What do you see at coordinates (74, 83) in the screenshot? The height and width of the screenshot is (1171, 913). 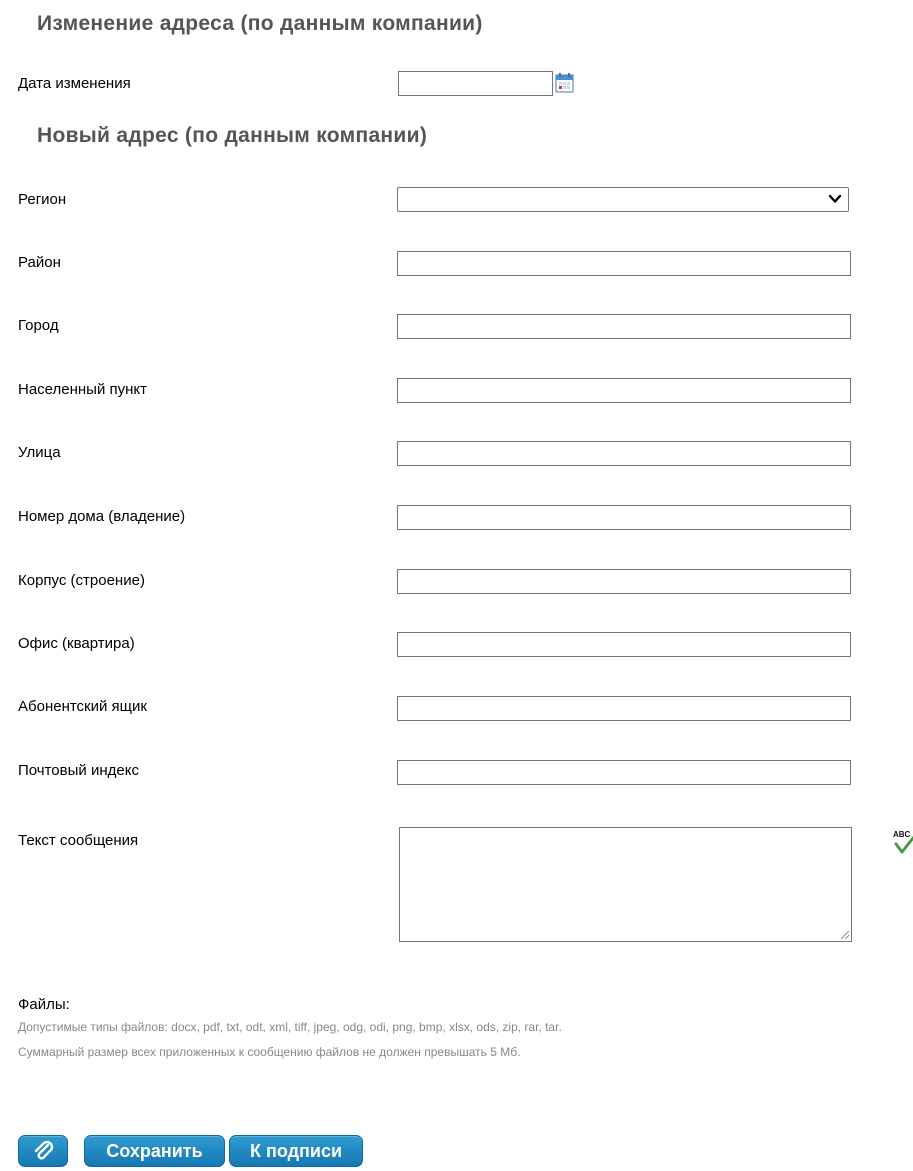 I see `date-label: Дата изменения` at bounding box center [74, 83].